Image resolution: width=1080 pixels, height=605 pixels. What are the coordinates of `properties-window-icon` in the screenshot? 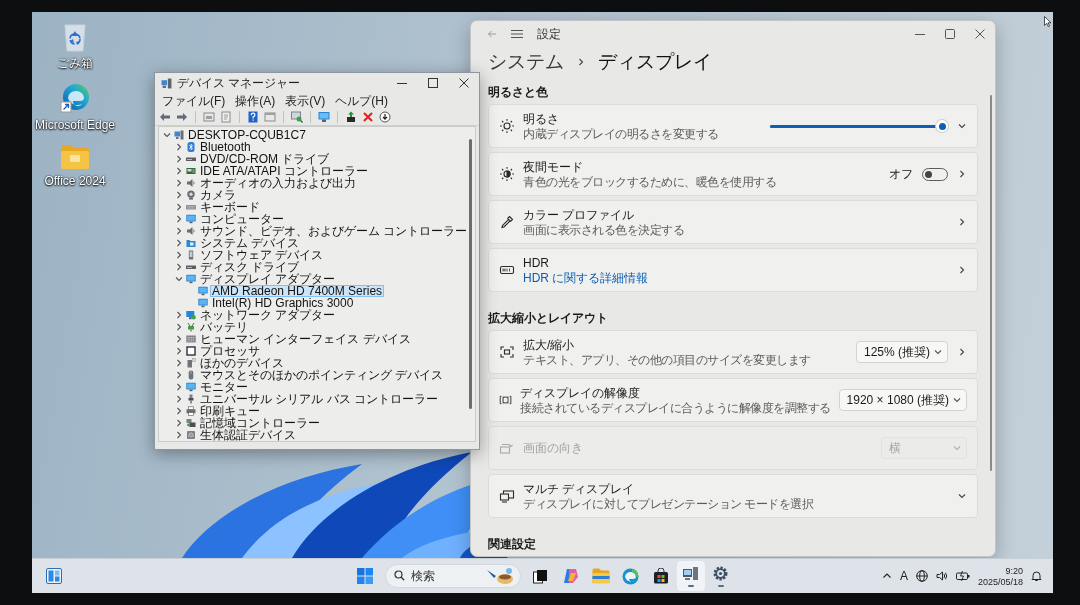 It's located at (209, 116).